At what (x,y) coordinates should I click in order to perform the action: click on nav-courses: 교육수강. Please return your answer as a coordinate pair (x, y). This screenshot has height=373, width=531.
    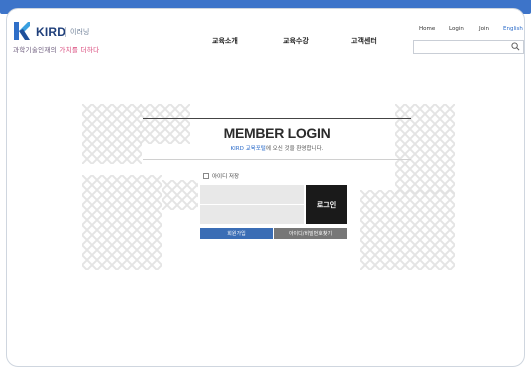
    Looking at the image, I should click on (296, 41).